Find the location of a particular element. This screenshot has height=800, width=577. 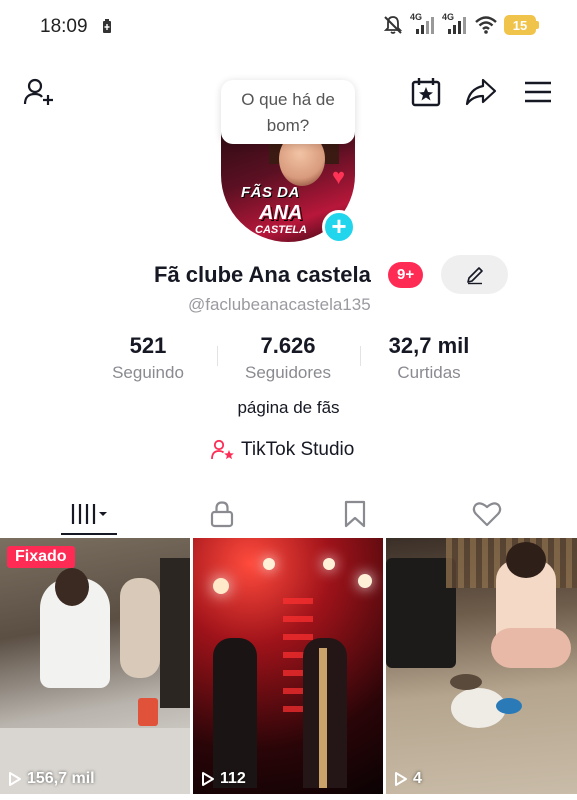

status-time: 18:09 is located at coordinates (64, 26).